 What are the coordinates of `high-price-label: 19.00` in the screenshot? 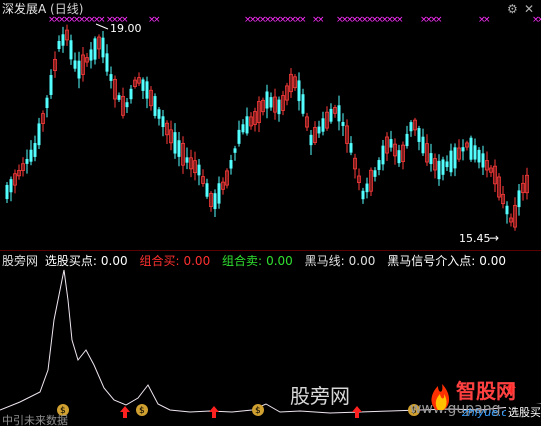 It's located at (126, 28).